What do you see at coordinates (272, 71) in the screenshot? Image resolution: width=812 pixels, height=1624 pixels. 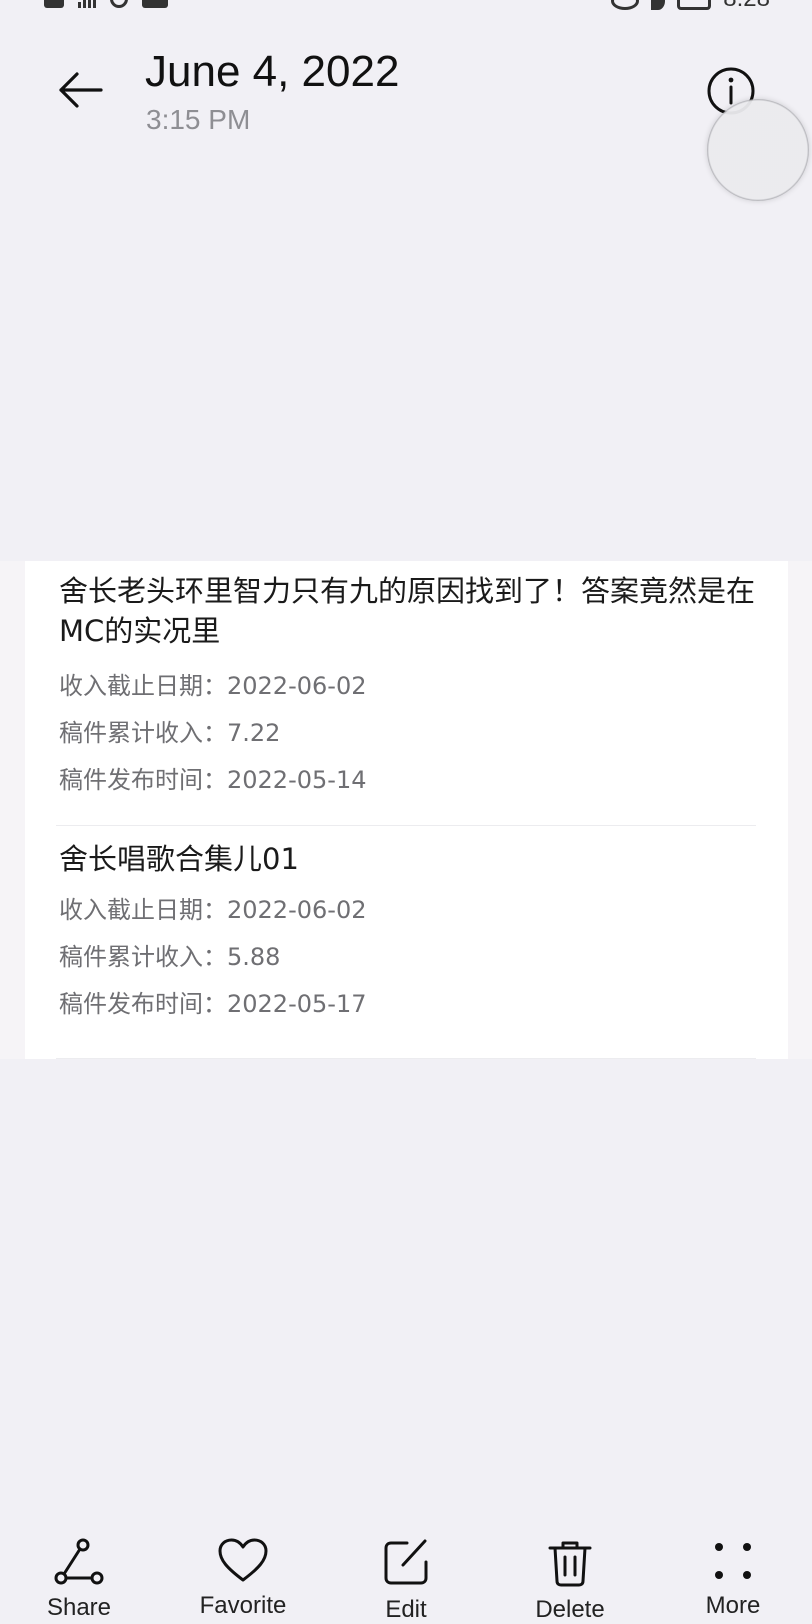 I see `page-title: June 4, 2022` at bounding box center [272, 71].